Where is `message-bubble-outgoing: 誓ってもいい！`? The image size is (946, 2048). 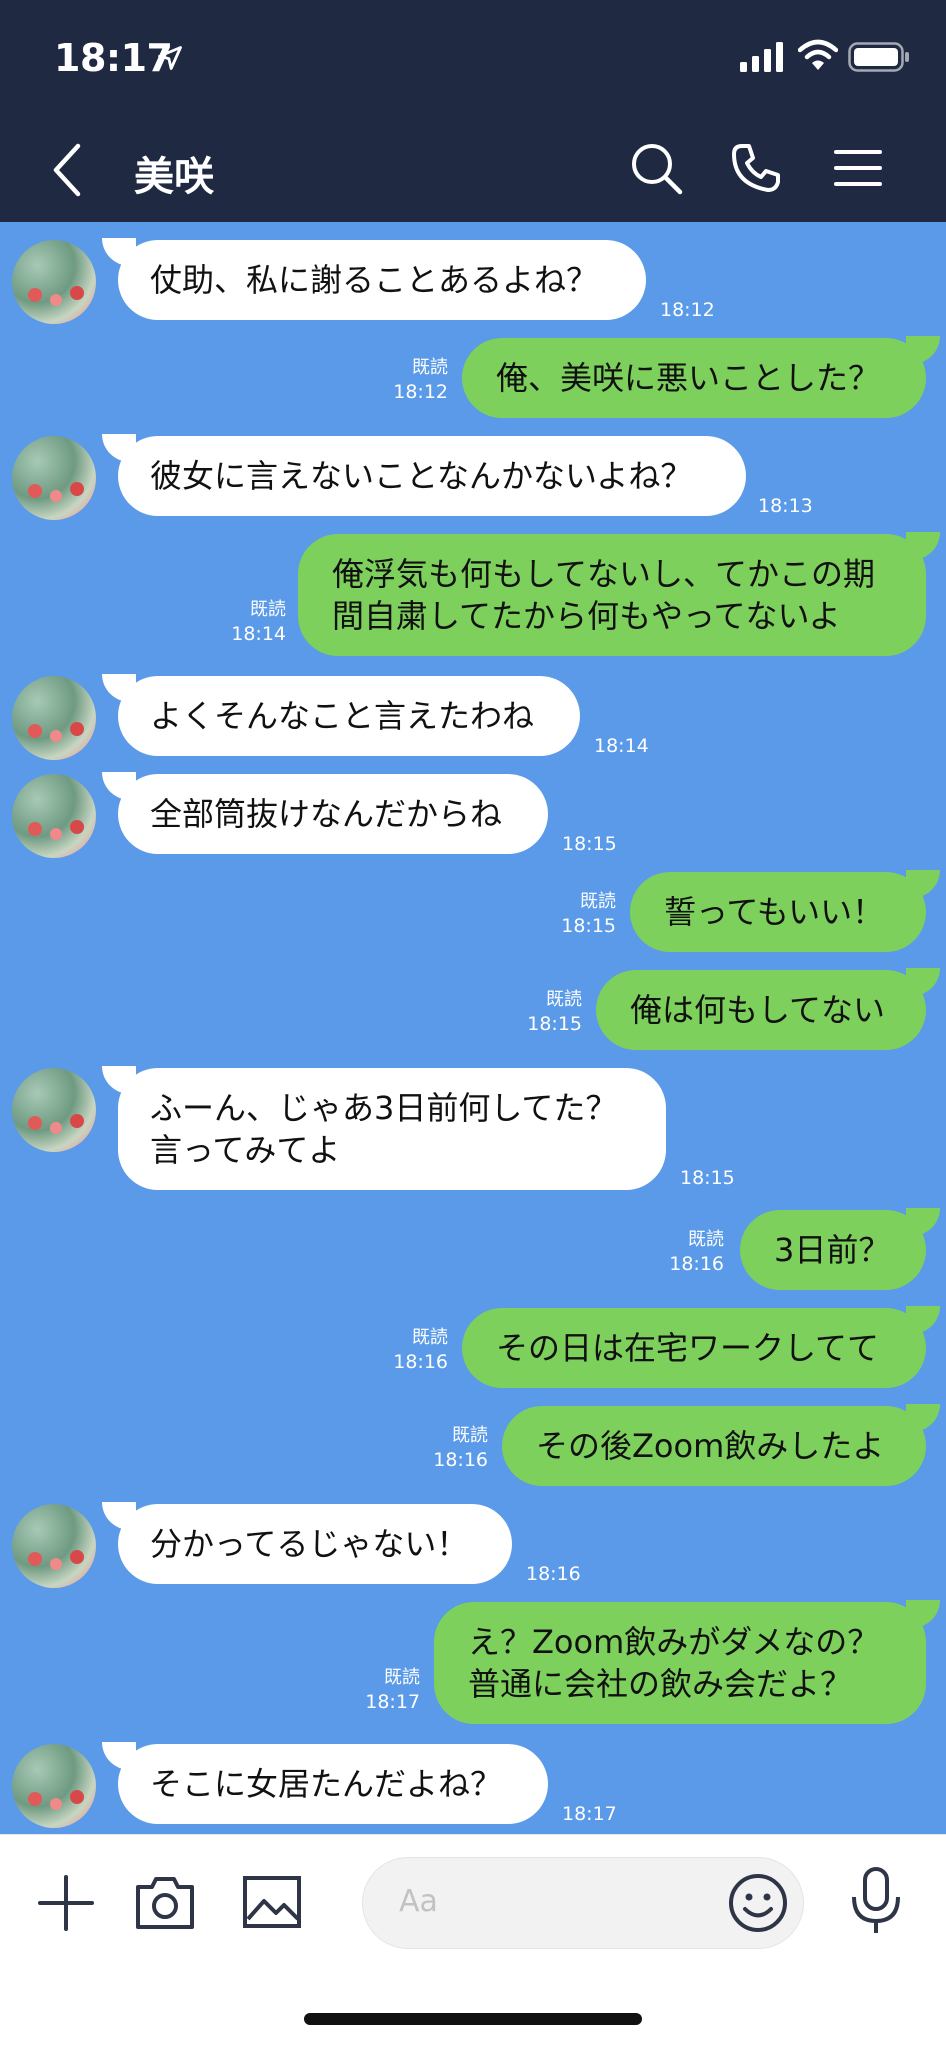 message-bubble-outgoing: 誓ってもいい！ is located at coordinates (778, 912).